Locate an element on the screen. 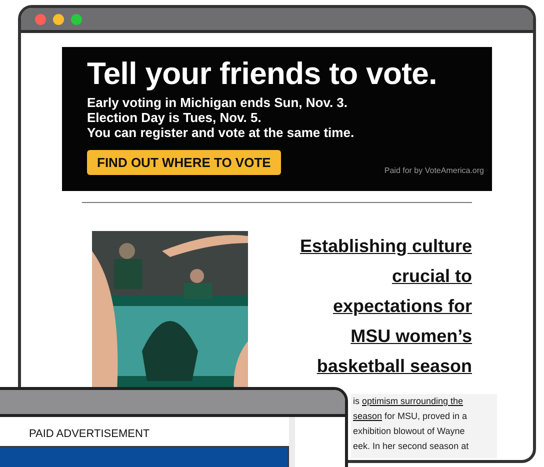 This screenshot has height=467, width=544. ad-disclaimer: Paid for by VoteAmerica.org is located at coordinates (434, 170).